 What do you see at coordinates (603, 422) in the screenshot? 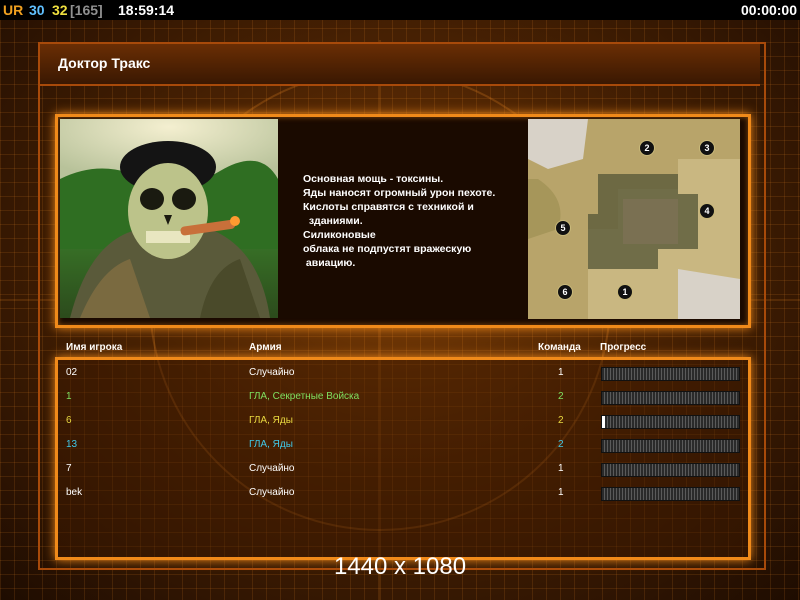
I see `progress-fill` at bounding box center [603, 422].